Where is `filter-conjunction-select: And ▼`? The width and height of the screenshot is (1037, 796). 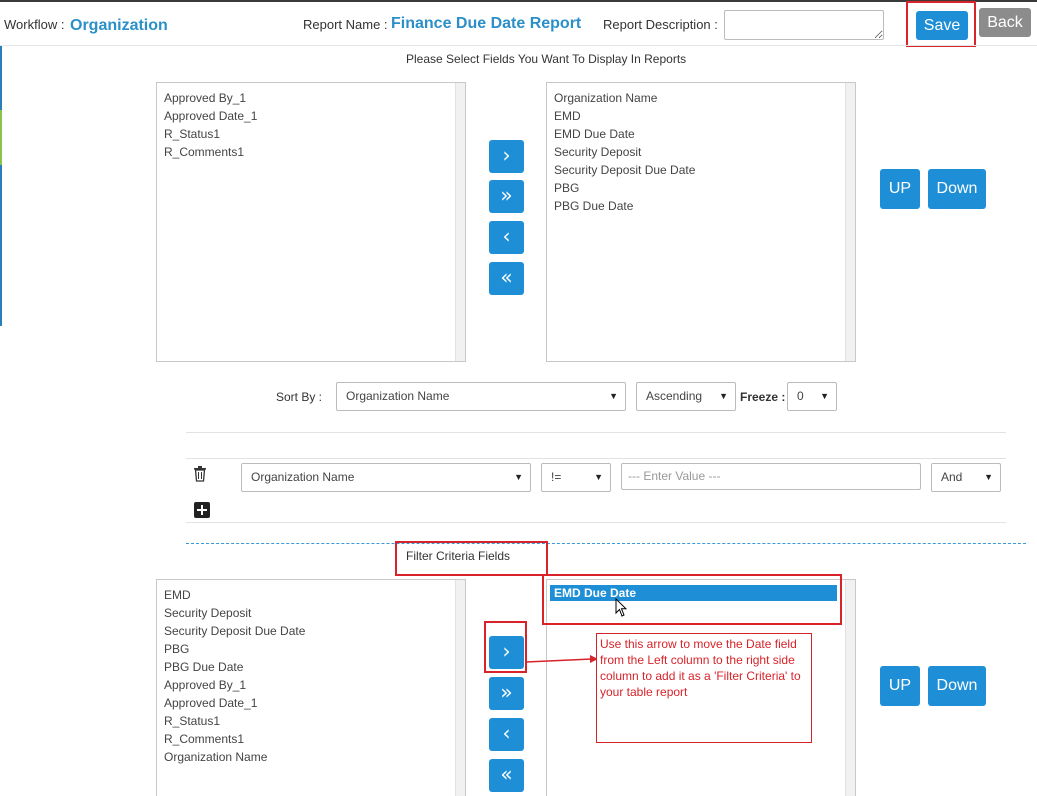
filter-conjunction-select: And ▼ is located at coordinates (966, 477).